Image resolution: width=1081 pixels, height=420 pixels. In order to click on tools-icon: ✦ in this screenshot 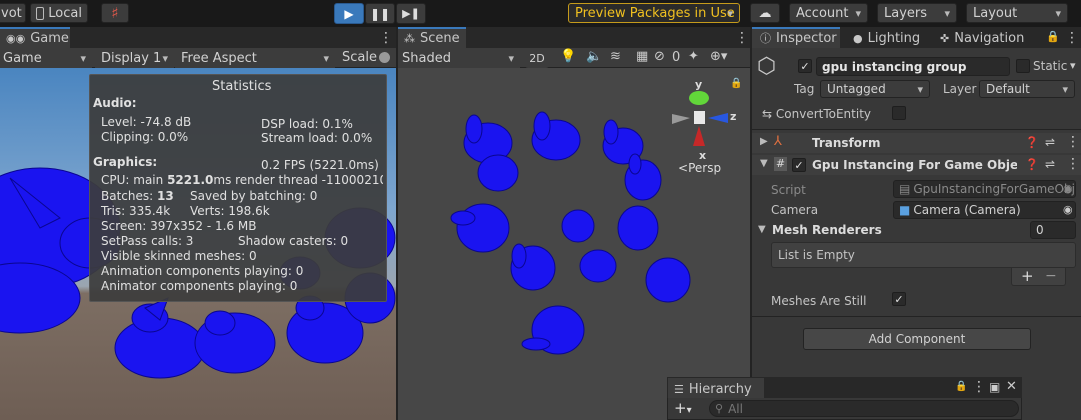, I will do `click(693, 56)`.